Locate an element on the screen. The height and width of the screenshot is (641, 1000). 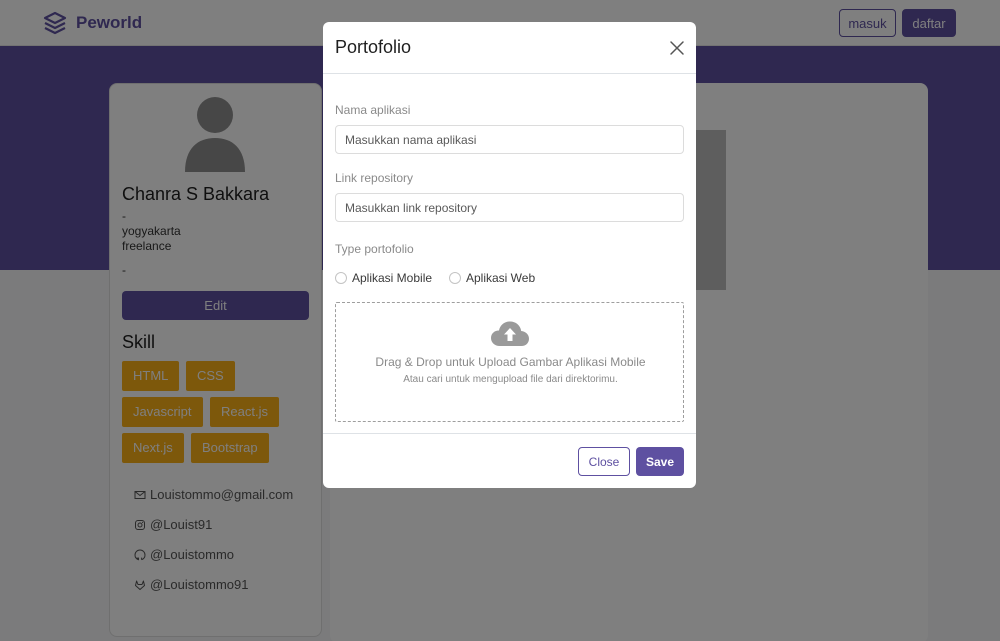
radio-label: Aplikasi Web is located at coordinates (501, 278).